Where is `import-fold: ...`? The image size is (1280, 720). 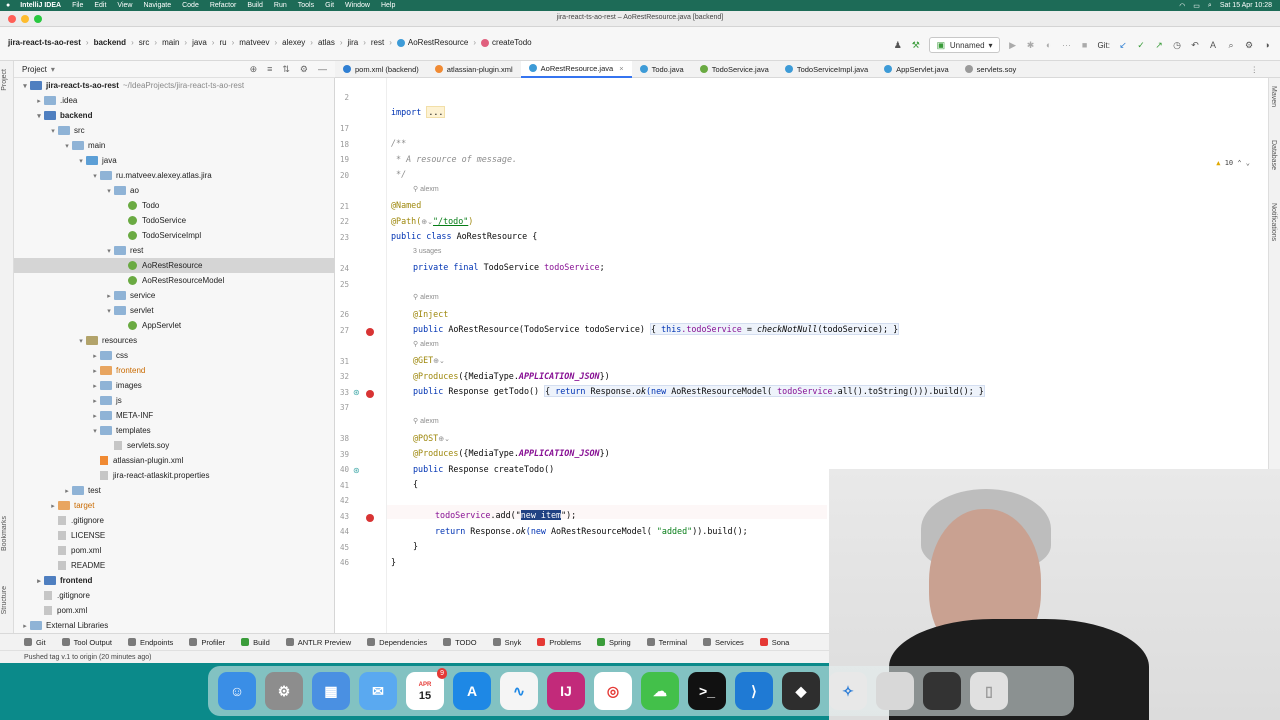 import-fold: ... is located at coordinates (436, 112).